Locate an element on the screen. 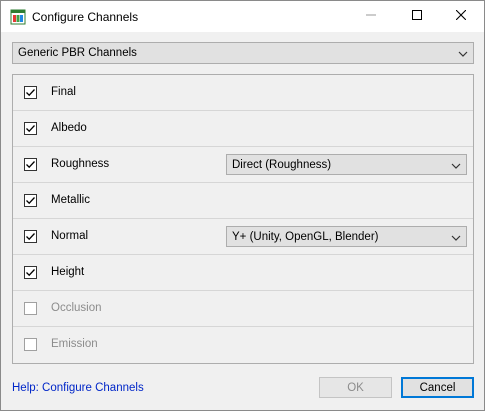  close-button is located at coordinates (461, 16).